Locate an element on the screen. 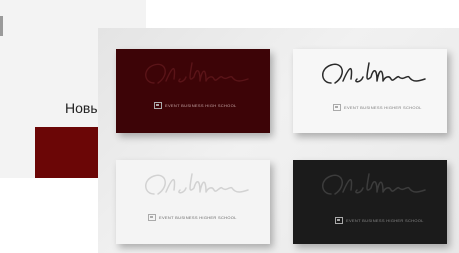 This screenshot has height=253, width=459. business-card-light: EVENT BUSINESS HIGHER SCHOOL is located at coordinates (193, 202).